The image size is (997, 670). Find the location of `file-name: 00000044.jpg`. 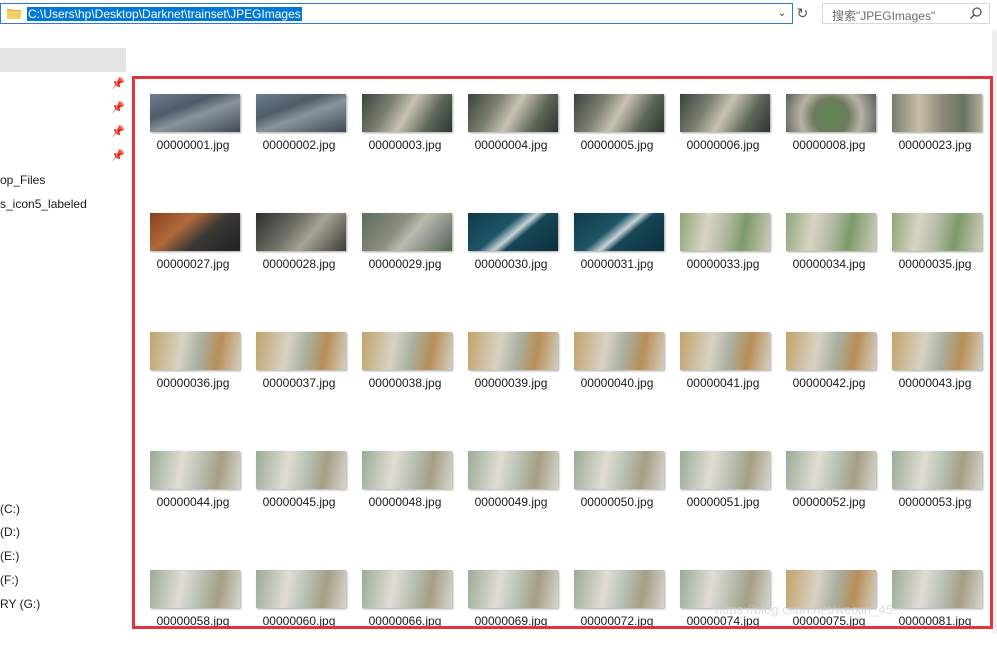

file-name: 00000044.jpg is located at coordinates (193, 502).